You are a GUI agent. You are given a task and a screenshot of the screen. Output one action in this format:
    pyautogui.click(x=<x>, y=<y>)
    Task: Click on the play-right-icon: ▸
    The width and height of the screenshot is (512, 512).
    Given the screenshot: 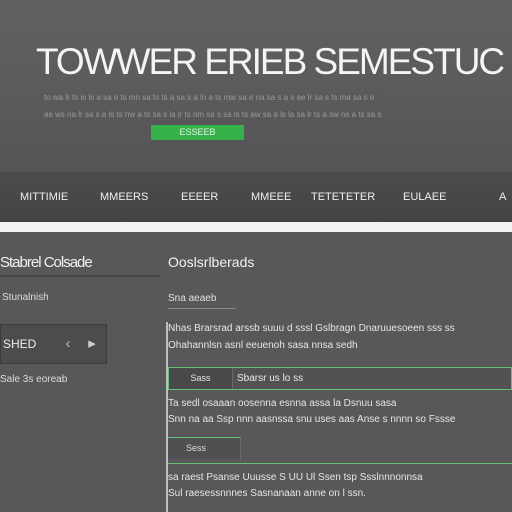 What is the action you would take?
    pyautogui.click(x=92, y=344)
    